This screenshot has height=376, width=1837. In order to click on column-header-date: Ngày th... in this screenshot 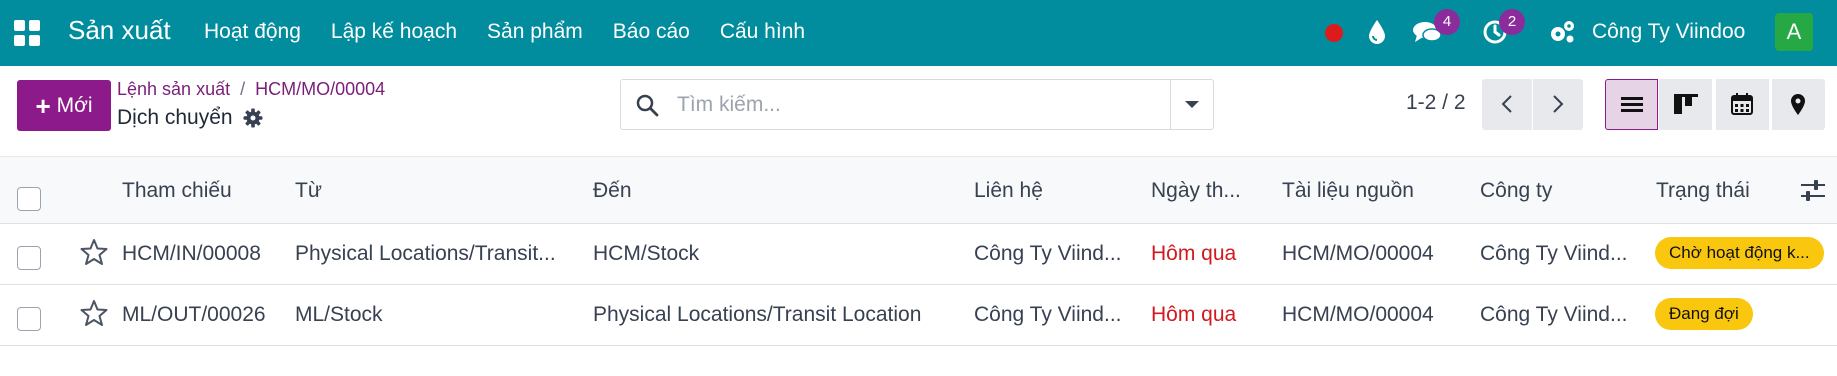, I will do `click(1196, 191)`.